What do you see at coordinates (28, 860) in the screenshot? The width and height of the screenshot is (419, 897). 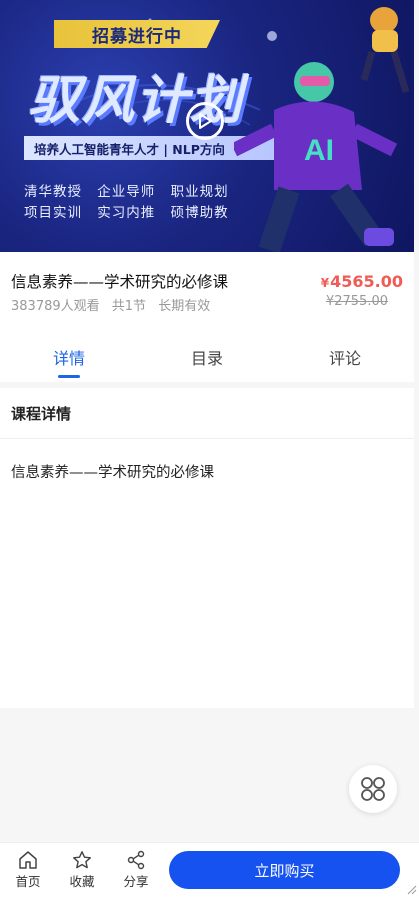 I see `home-icon` at bounding box center [28, 860].